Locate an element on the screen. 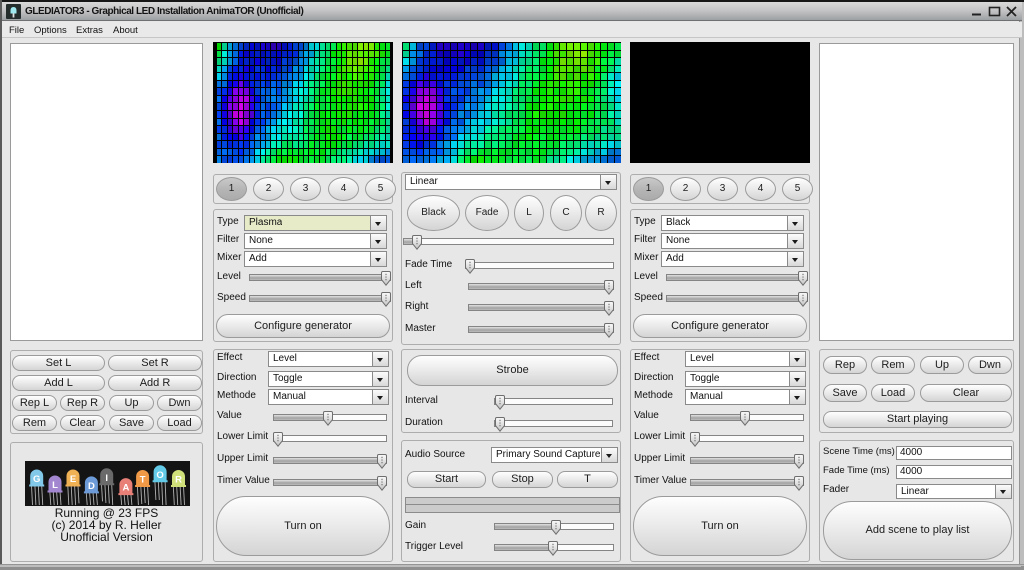 The height and width of the screenshot is (570, 1024). svg-text: L is located at coordinates (55, 485).